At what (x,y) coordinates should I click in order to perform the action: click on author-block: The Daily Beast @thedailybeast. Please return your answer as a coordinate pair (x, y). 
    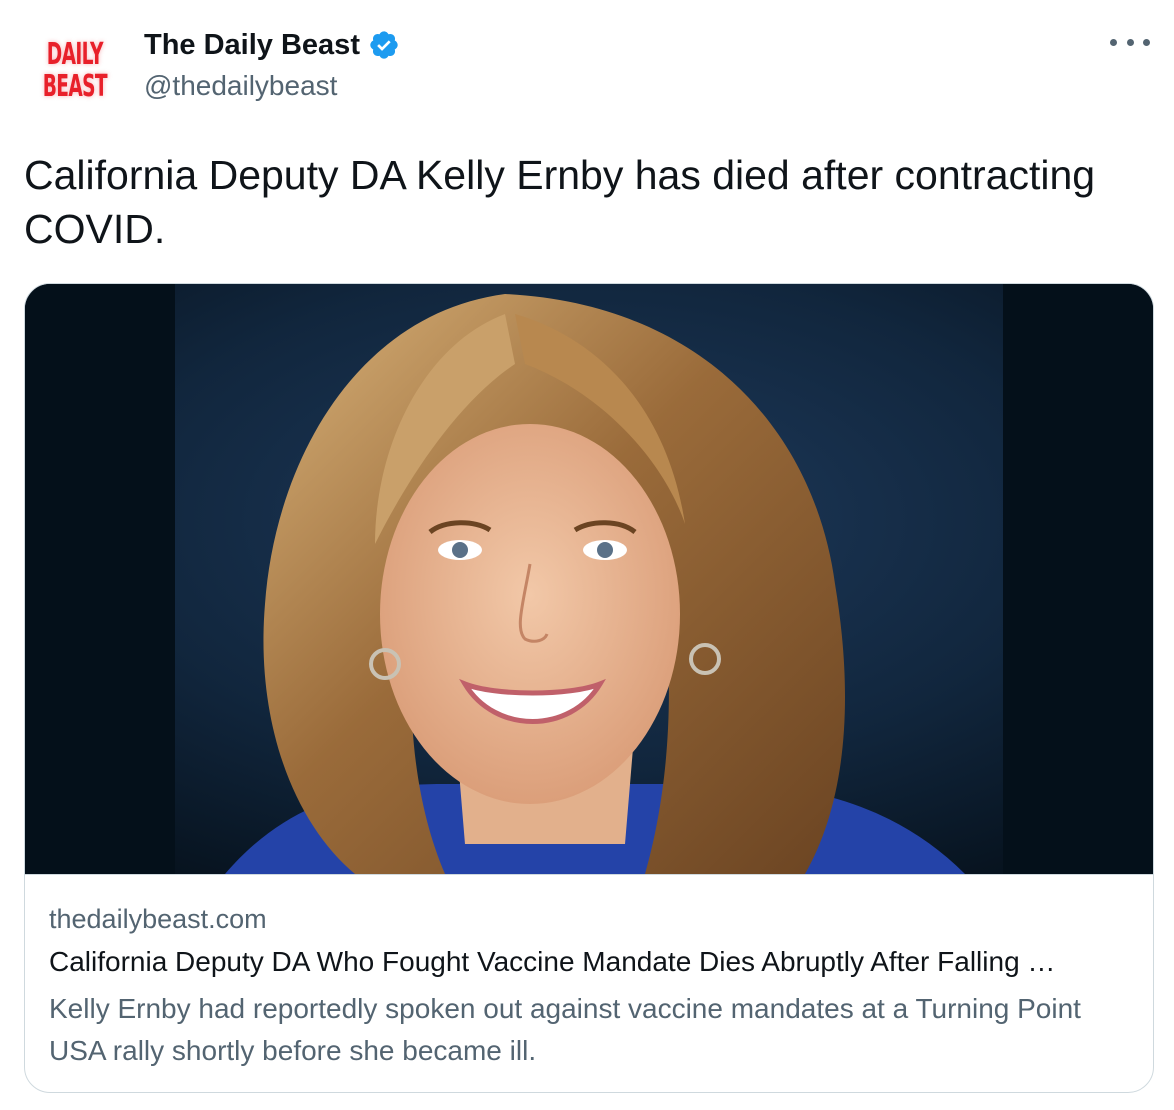
    Looking at the image, I should click on (272, 64).